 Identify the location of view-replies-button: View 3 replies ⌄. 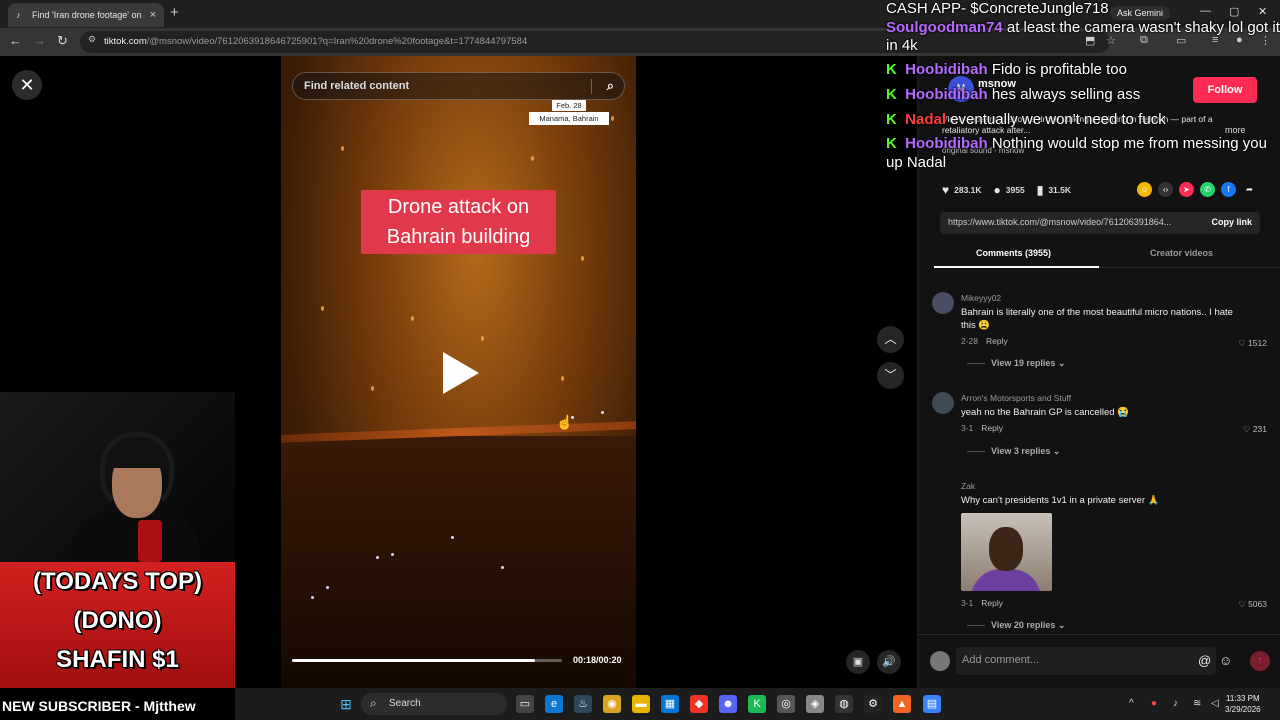
(1013, 451).